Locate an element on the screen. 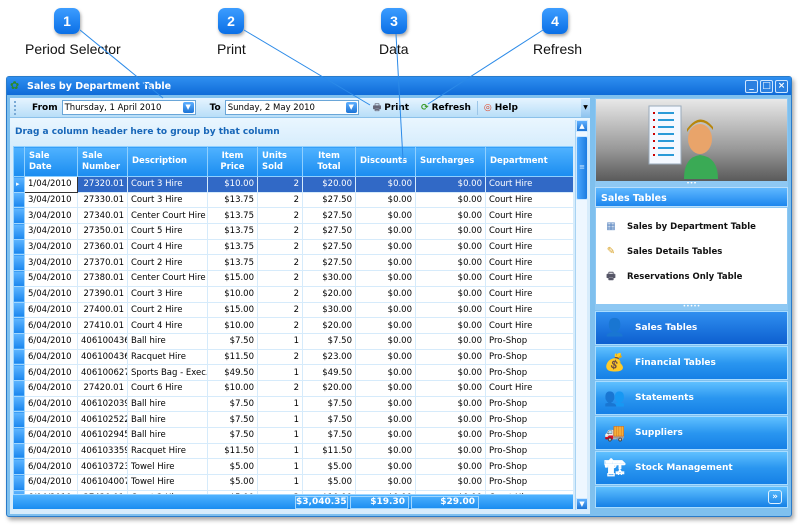 The image size is (798, 527). toolbar-grip is located at coordinates (16, 107).